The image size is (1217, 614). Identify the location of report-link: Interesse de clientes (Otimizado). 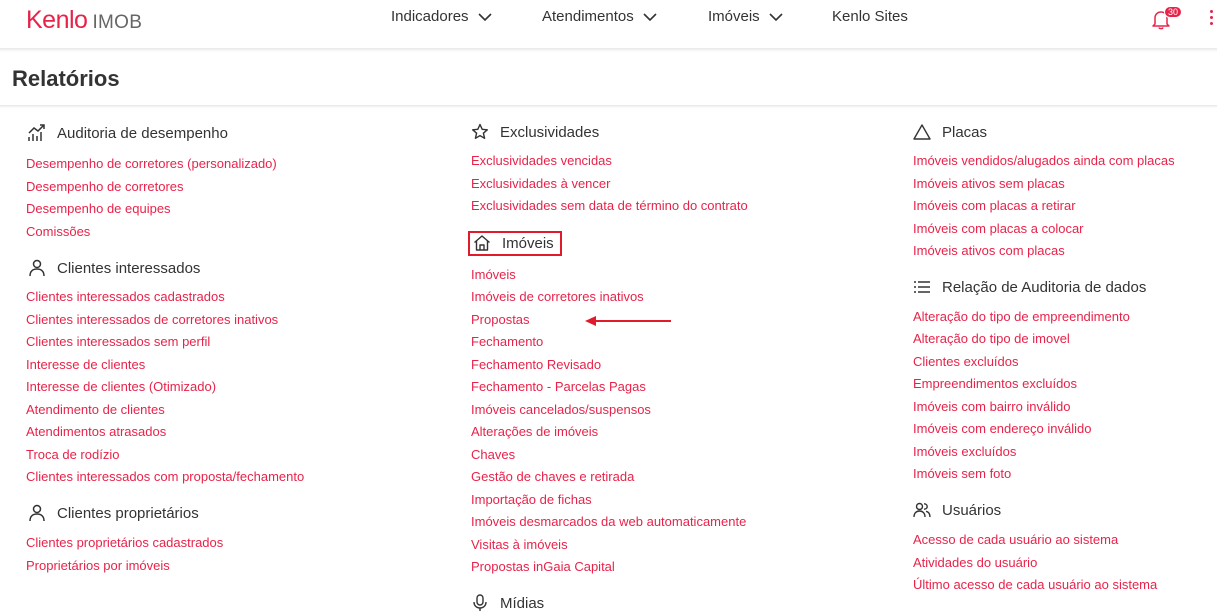
(121, 386).